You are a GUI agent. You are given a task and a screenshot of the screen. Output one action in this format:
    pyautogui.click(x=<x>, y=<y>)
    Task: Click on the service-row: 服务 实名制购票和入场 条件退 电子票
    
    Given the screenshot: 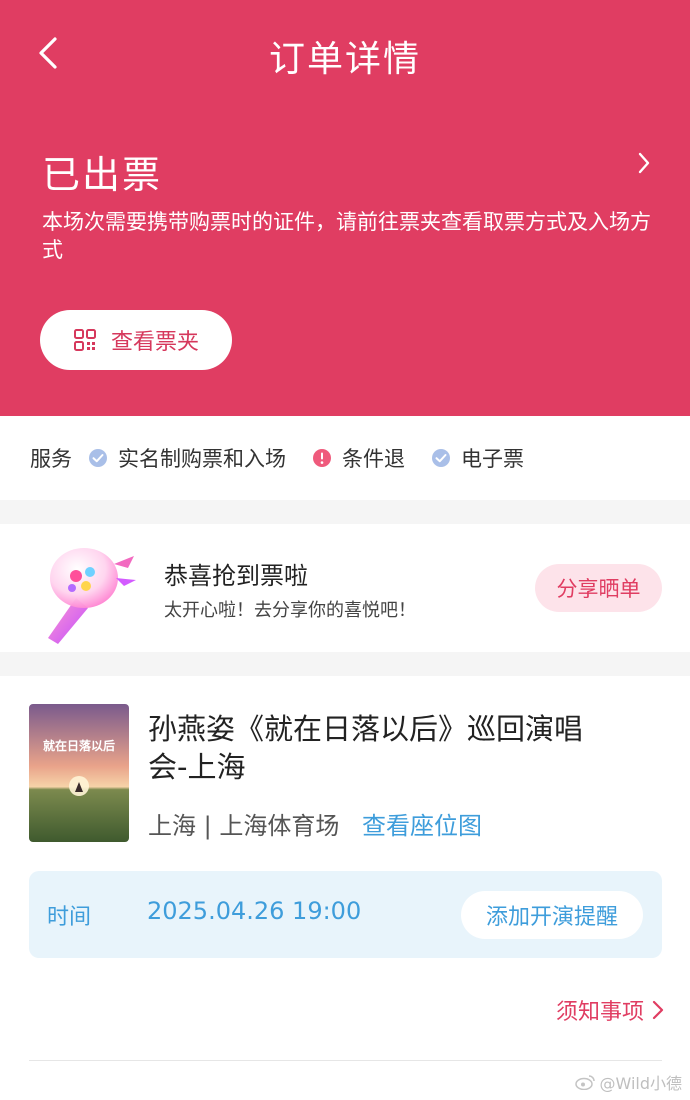 What is the action you would take?
    pyautogui.click(x=345, y=458)
    